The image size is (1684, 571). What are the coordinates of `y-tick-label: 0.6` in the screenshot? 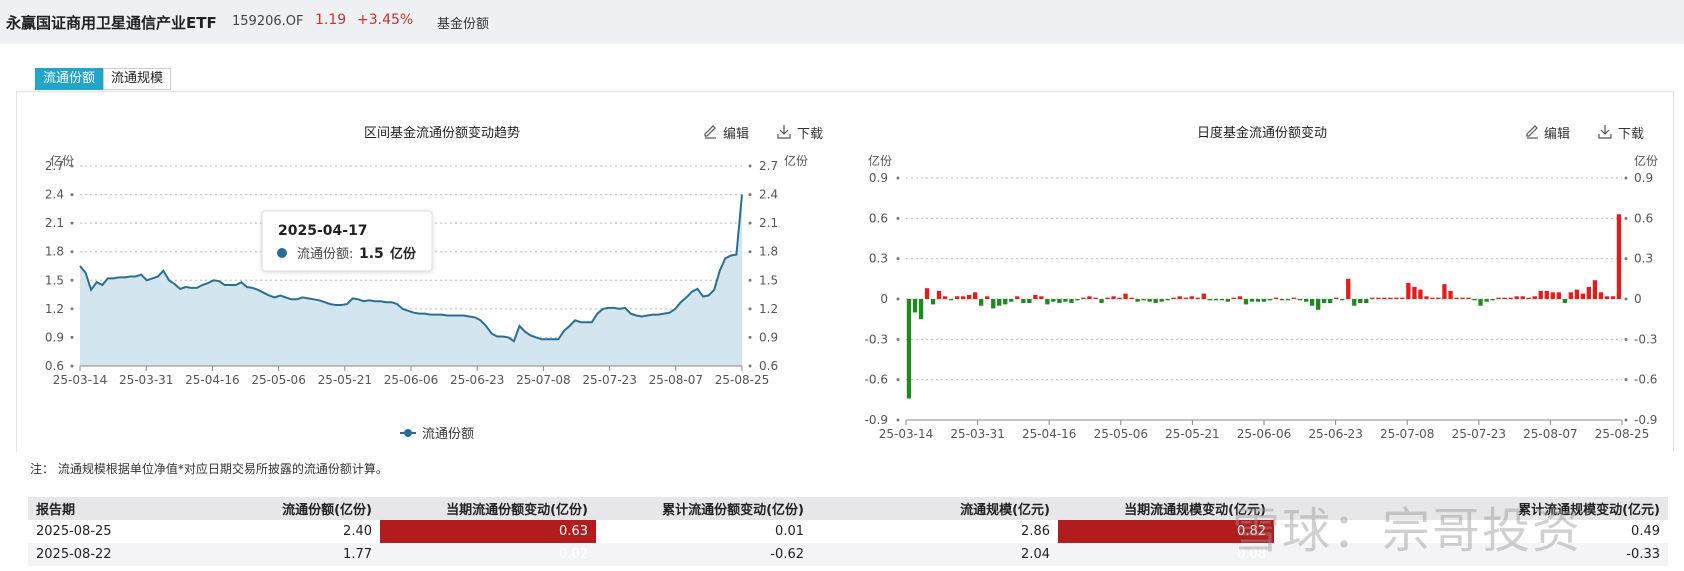 It's located at (54, 366).